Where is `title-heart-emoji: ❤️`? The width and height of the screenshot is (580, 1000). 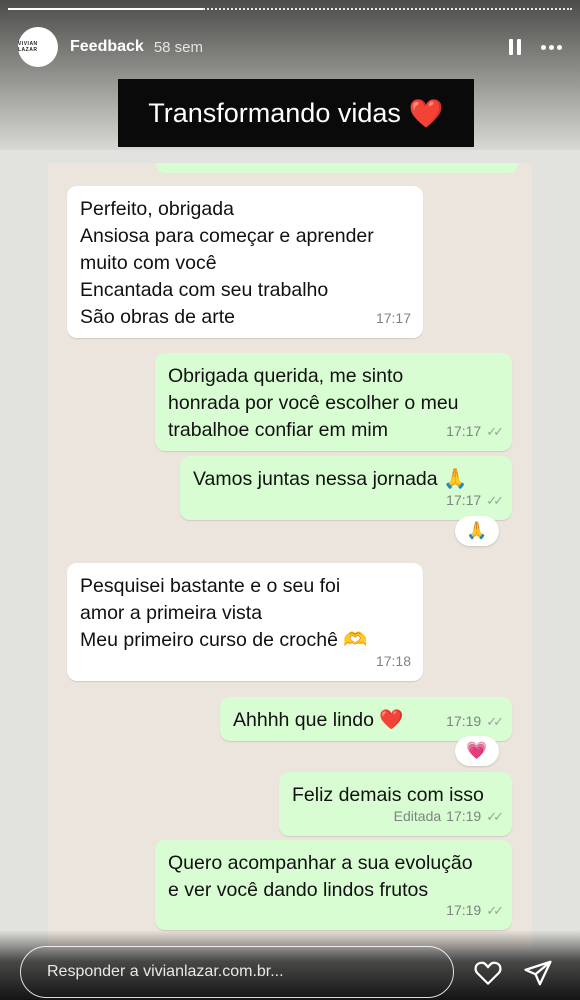
title-heart-emoji: ❤️ is located at coordinates (426, 113).